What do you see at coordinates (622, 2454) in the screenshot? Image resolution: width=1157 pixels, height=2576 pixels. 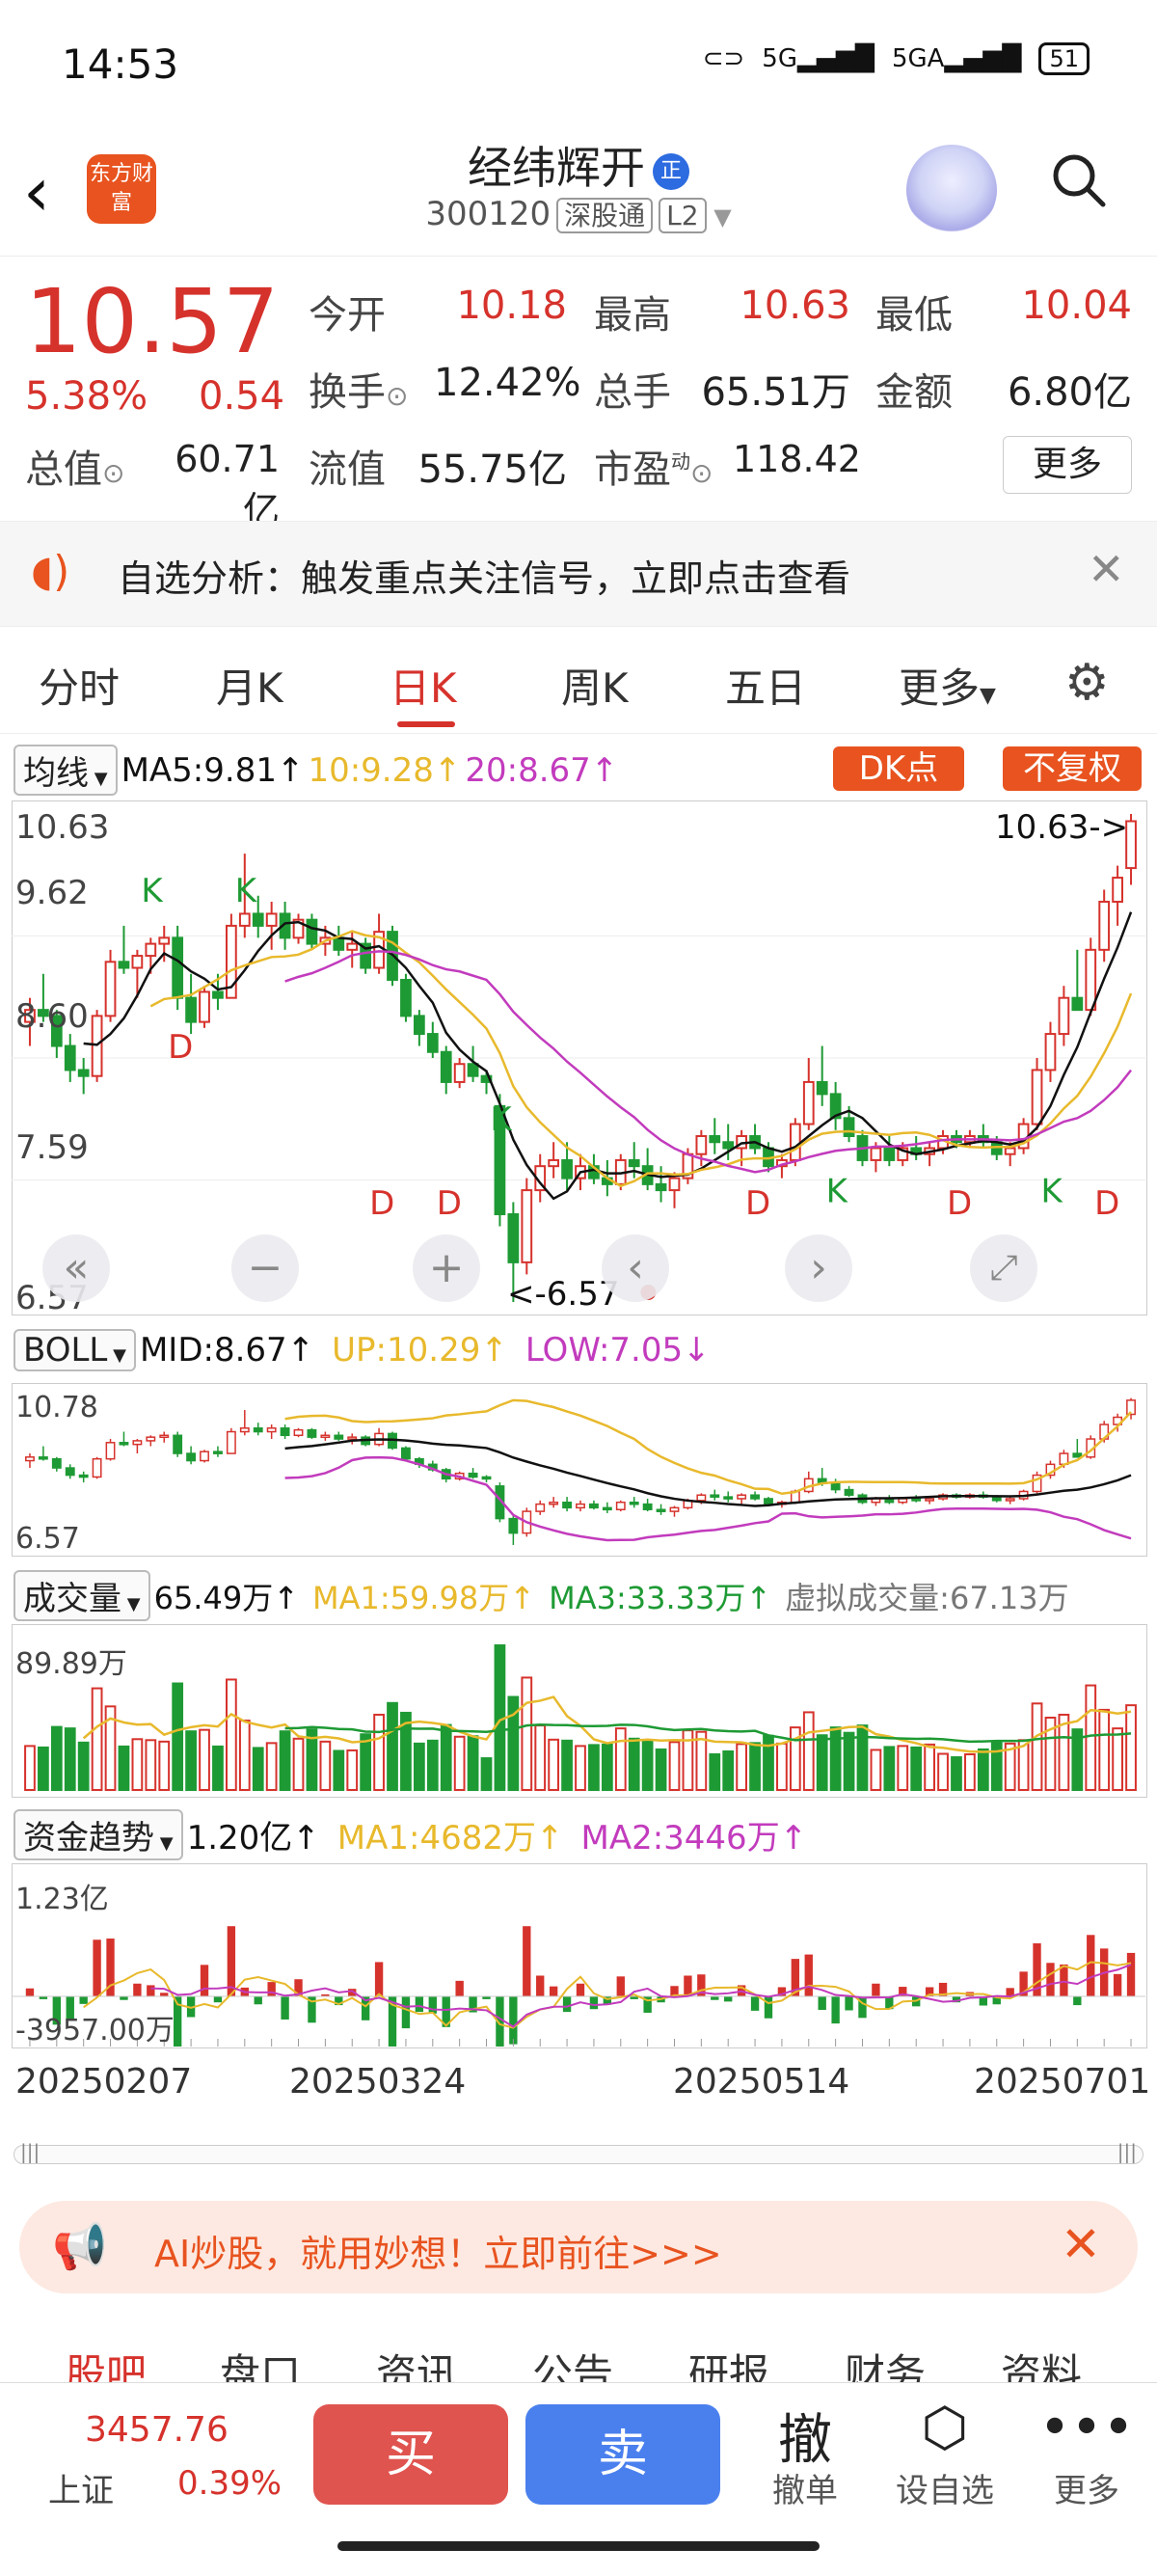 I see `sell-button: 卖` at bounding box center [622, 2454].